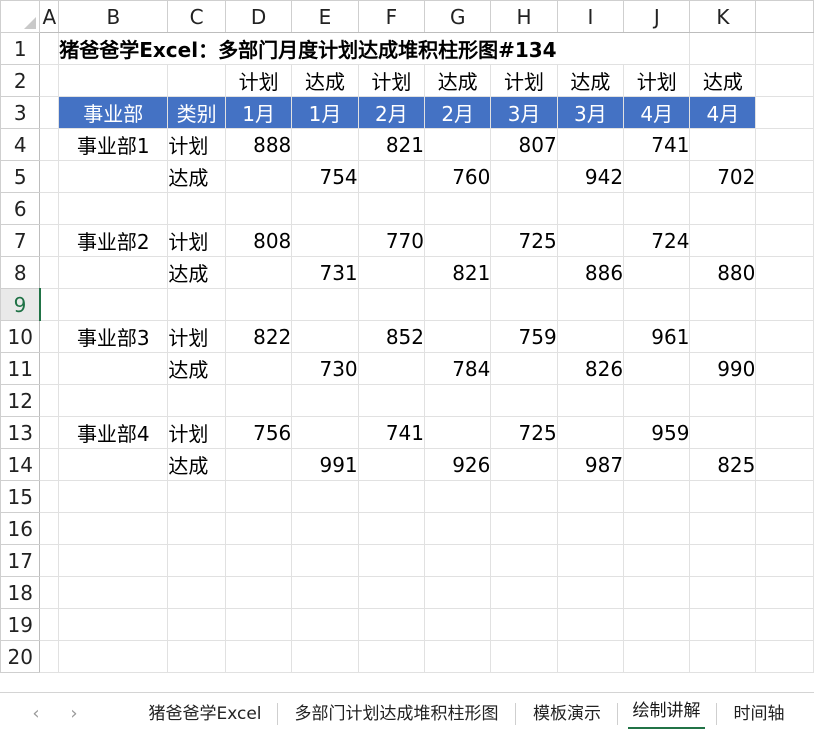 This screenshot has height=735, width=814. Describe the element at coordinates (590, 176) in the screenshot. I see `value-cell: 942` at that location.